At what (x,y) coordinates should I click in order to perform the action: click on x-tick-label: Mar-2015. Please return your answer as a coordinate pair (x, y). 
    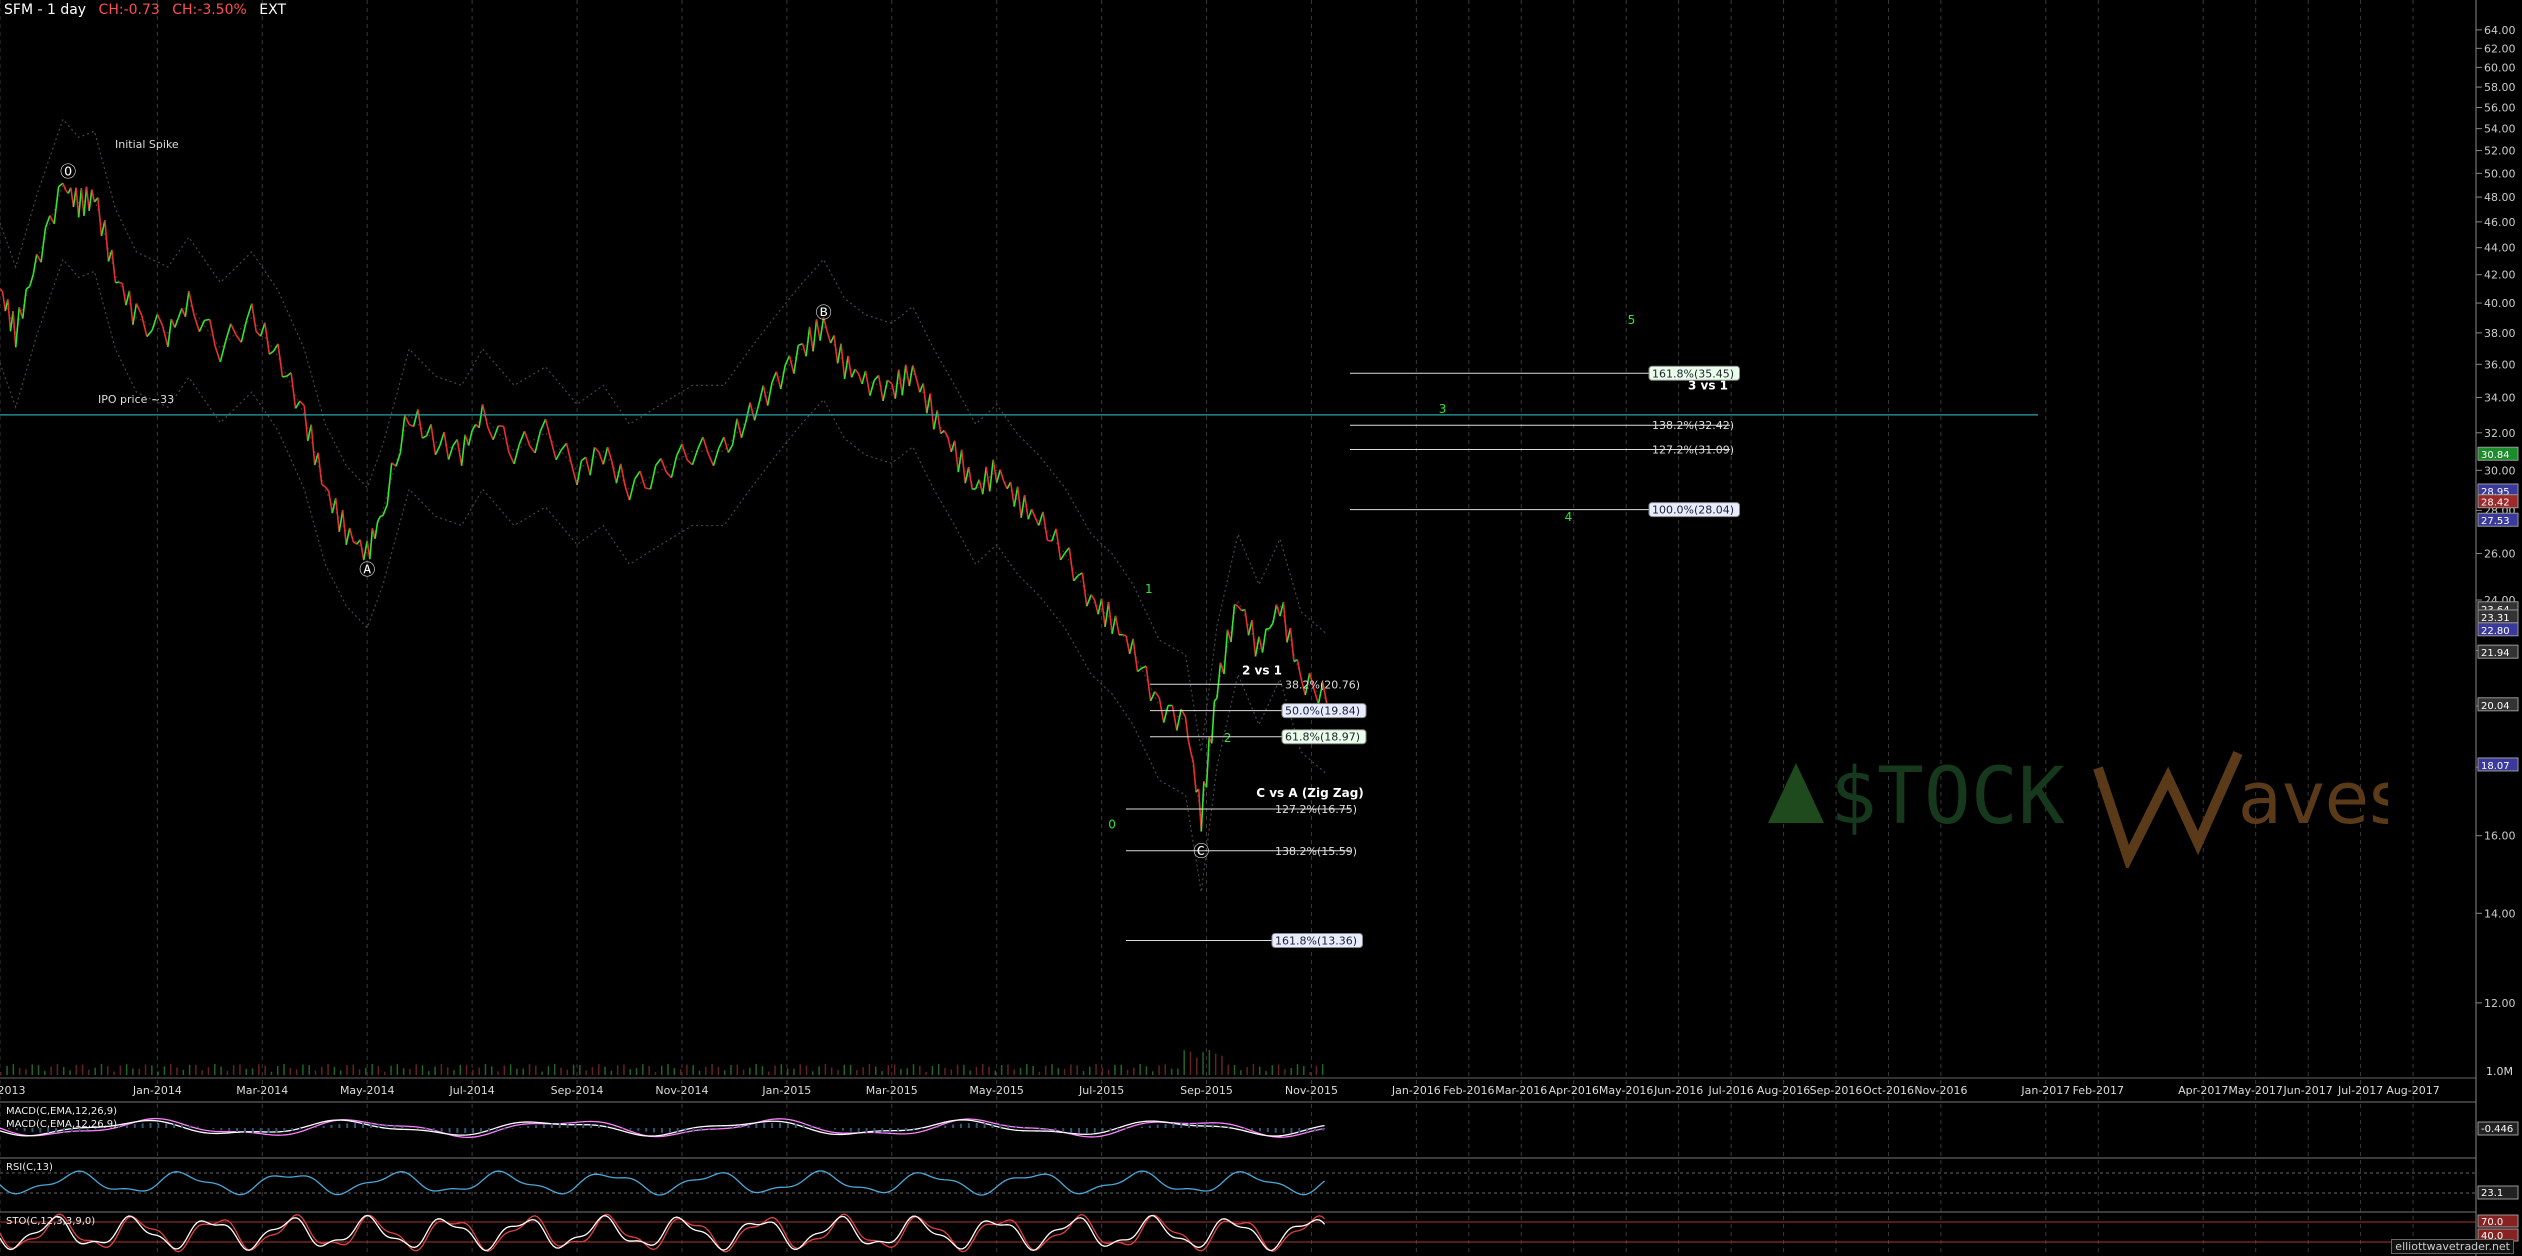
    Looking at the image, I should click on (892, 1090).